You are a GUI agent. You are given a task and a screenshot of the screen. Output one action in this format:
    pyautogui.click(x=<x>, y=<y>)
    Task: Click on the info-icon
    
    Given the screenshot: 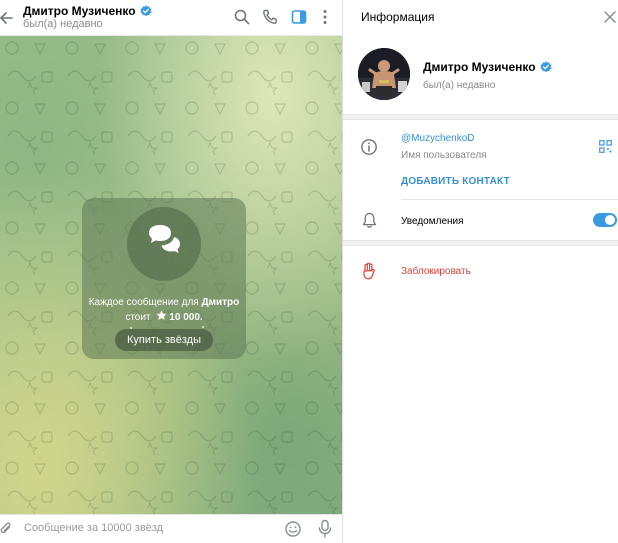 What is the action you would take?
    pyautogui.click(x=369, y=147)
    